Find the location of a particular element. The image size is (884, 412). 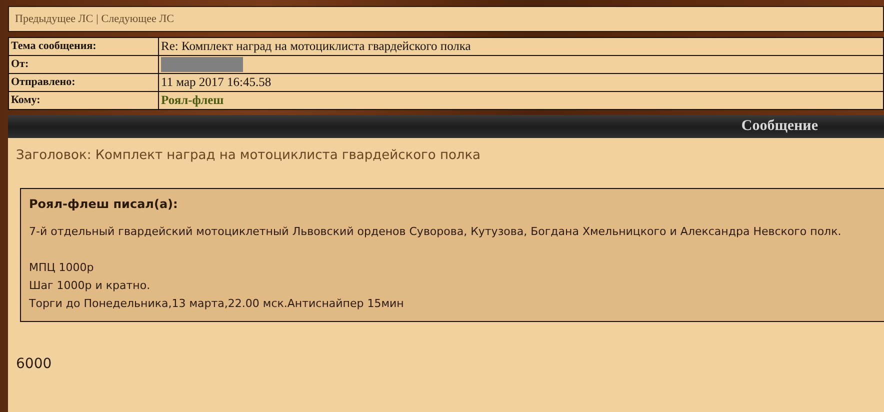

message-subject: Заголовок: Комплект наград на мотоциклиста гвардейского полка is located at coordinates (249, 155).